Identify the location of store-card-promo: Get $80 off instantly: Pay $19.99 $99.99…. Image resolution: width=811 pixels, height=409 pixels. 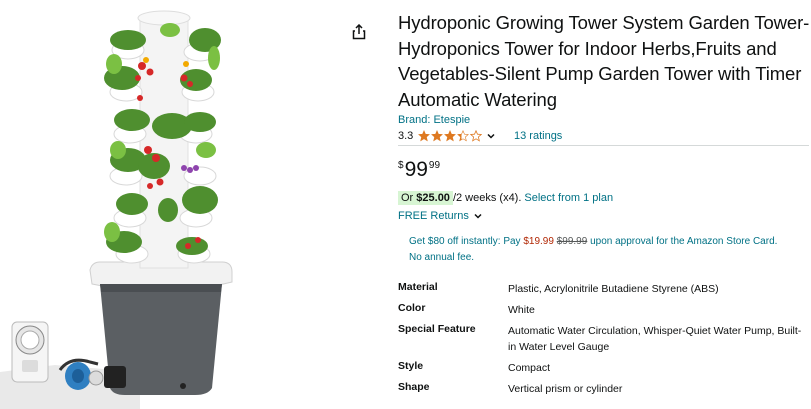
(599, 250).